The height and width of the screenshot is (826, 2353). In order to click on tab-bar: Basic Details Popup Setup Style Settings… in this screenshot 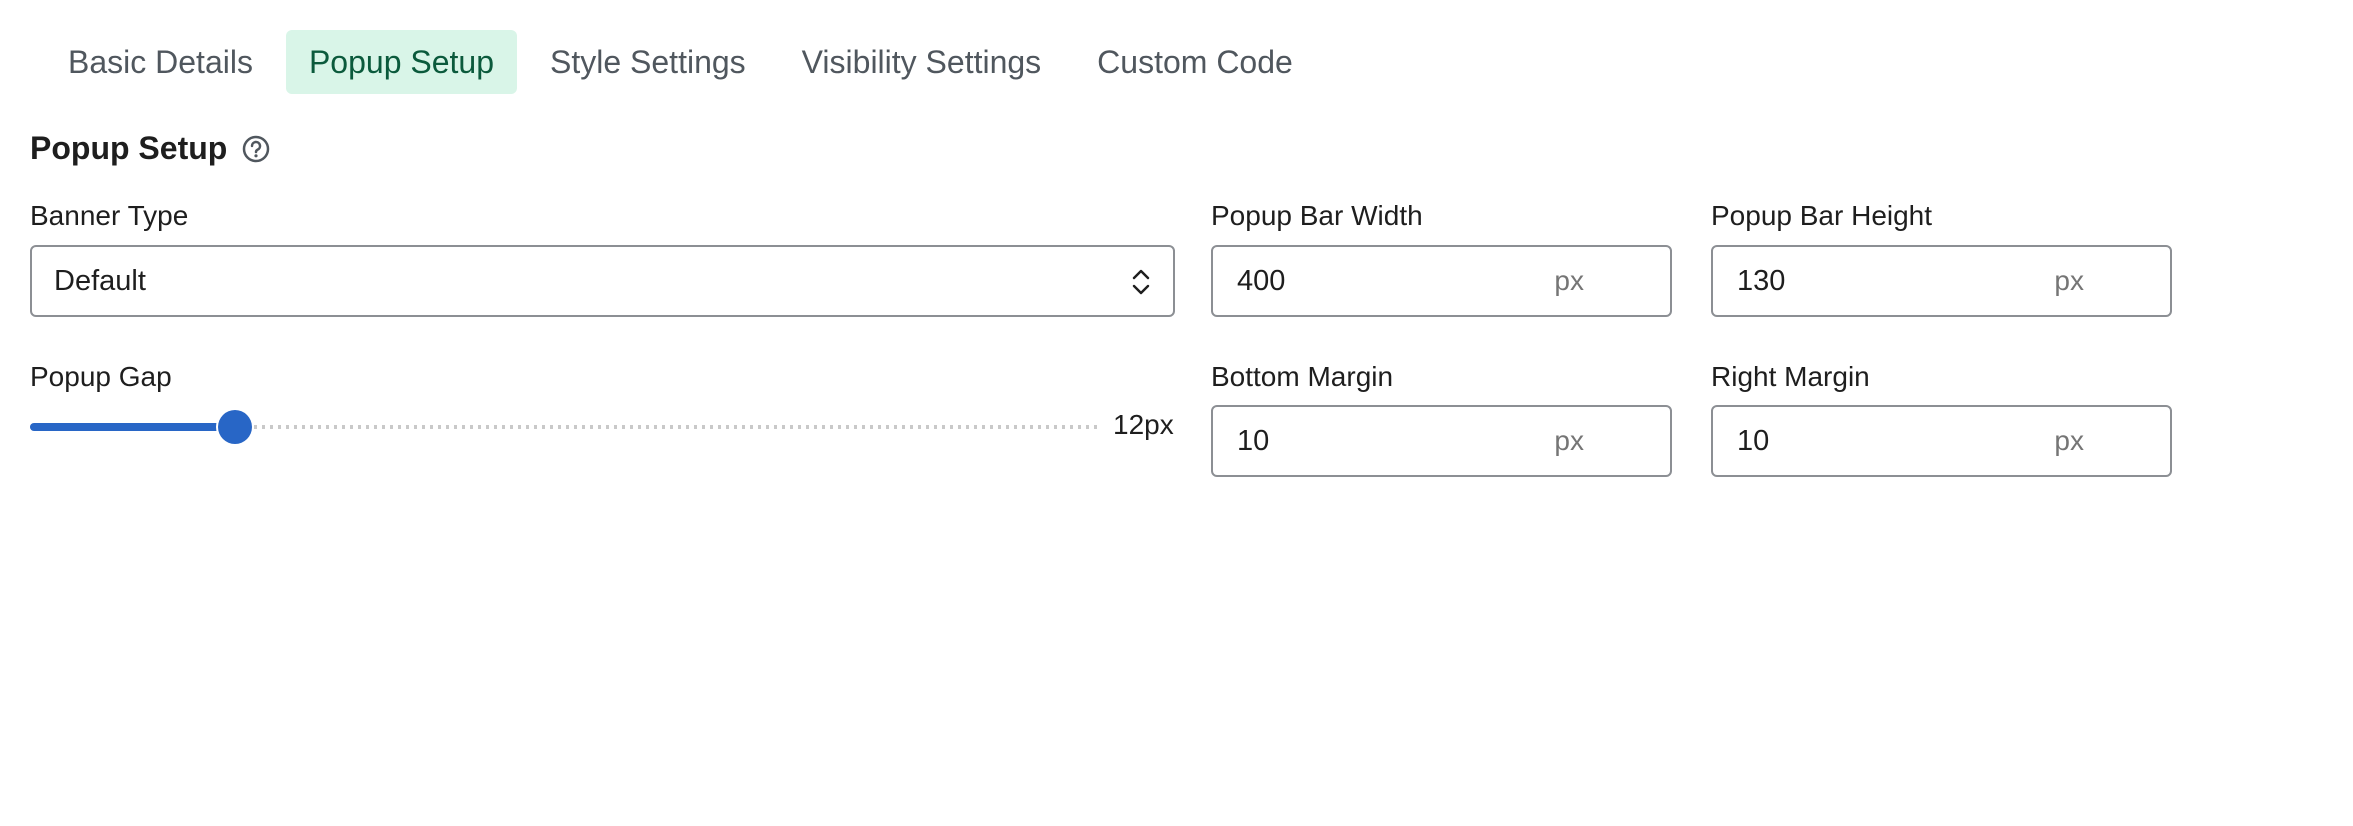, I will do `click(685, 62)`.